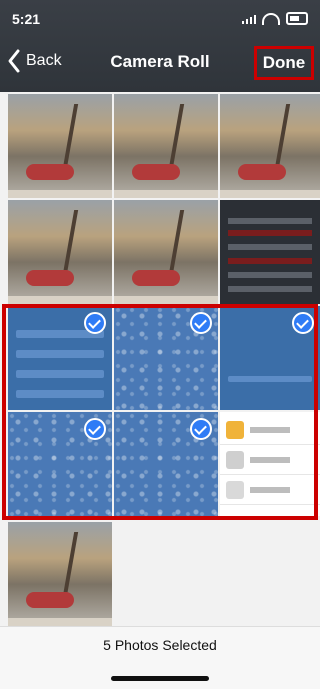 The height and width of the screenshot is (689, 320). I want to click on status-icons, so click(275, 18).